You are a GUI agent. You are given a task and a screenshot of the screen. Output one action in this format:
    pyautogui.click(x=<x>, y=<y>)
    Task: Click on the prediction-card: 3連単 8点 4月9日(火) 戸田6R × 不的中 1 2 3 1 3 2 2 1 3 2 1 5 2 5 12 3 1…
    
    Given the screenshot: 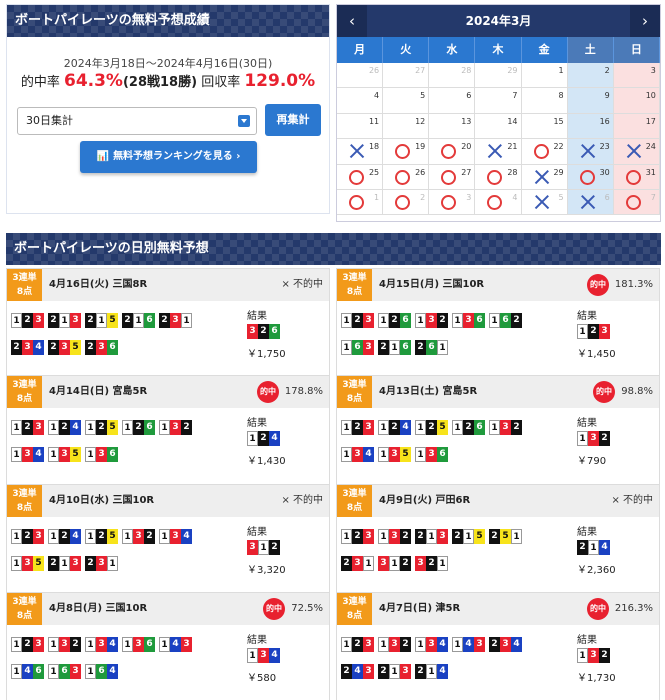 What is the action you would take?
    pyautogui.click(x=498, y=540)
    